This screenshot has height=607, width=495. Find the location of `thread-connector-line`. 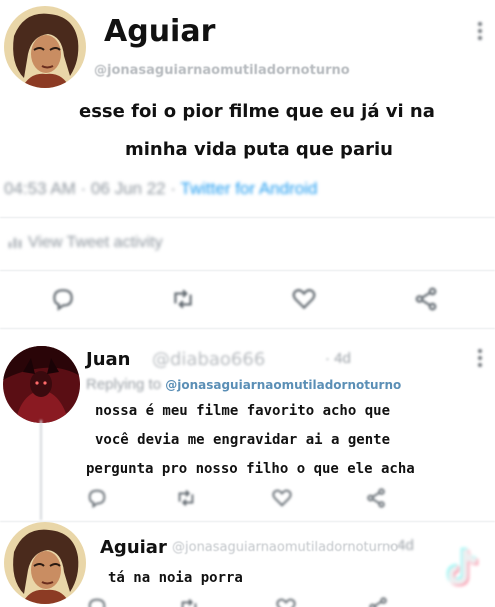

thread-connector-line is located at coordinates (41, 470).